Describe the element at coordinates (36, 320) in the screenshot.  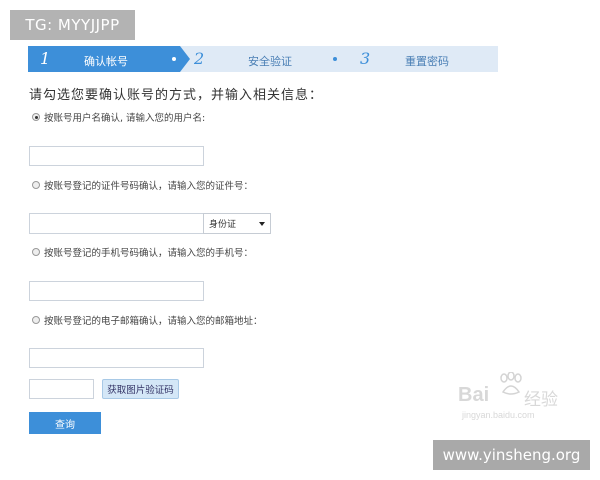
I see `radio-email` at that location.